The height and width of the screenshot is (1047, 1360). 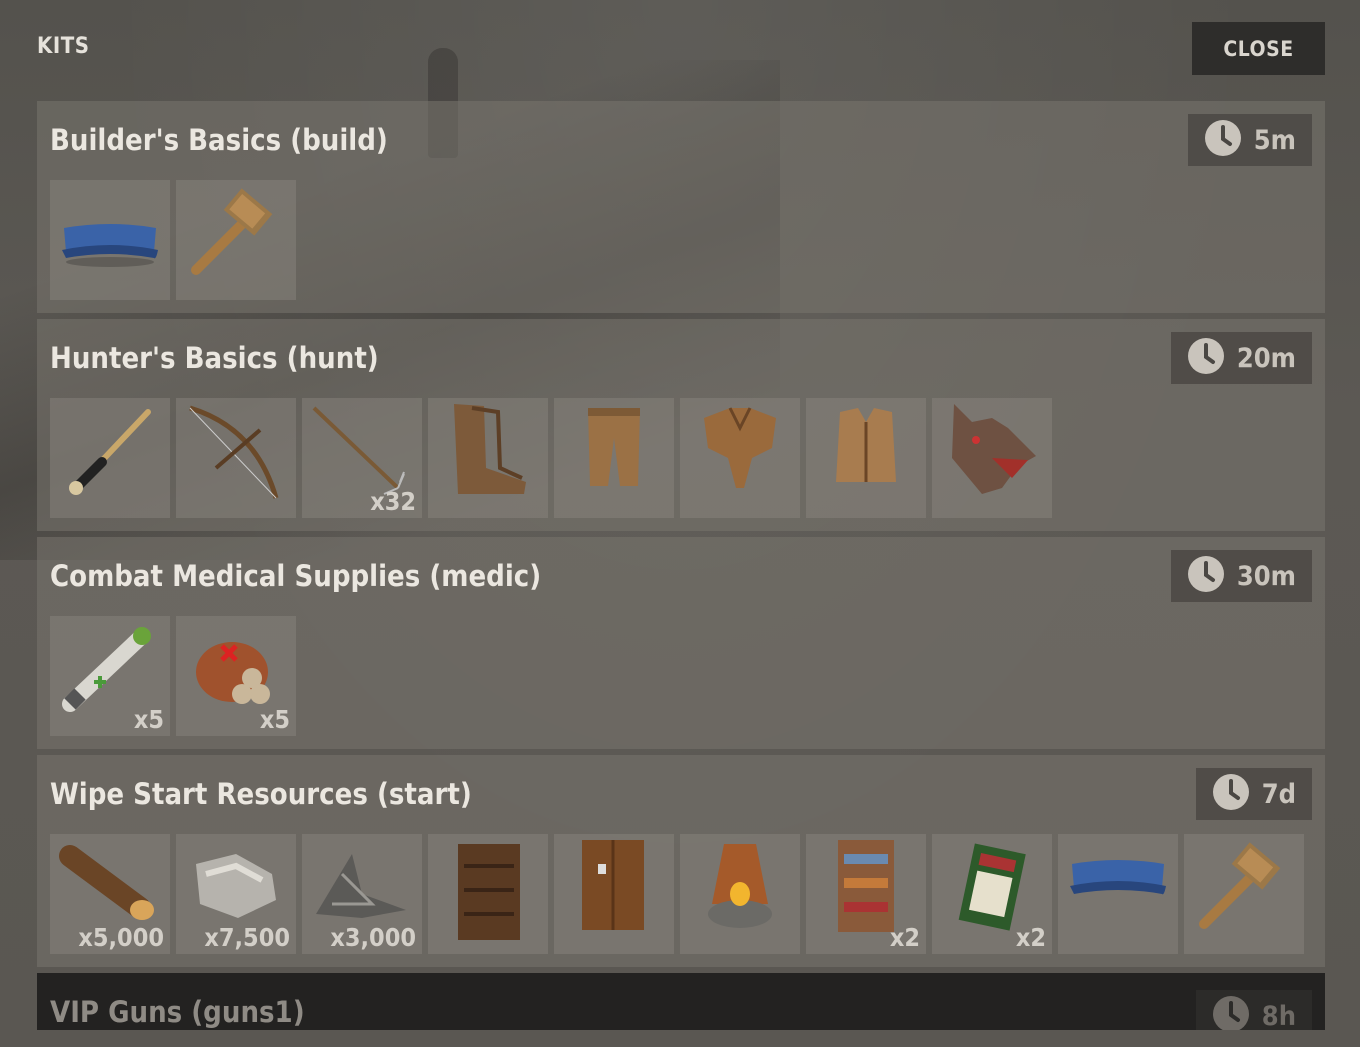 What do you see at coordinates (551, 458) in the screenshot?
I see `kit-item-list: x32` at bounding box center [551, 458].